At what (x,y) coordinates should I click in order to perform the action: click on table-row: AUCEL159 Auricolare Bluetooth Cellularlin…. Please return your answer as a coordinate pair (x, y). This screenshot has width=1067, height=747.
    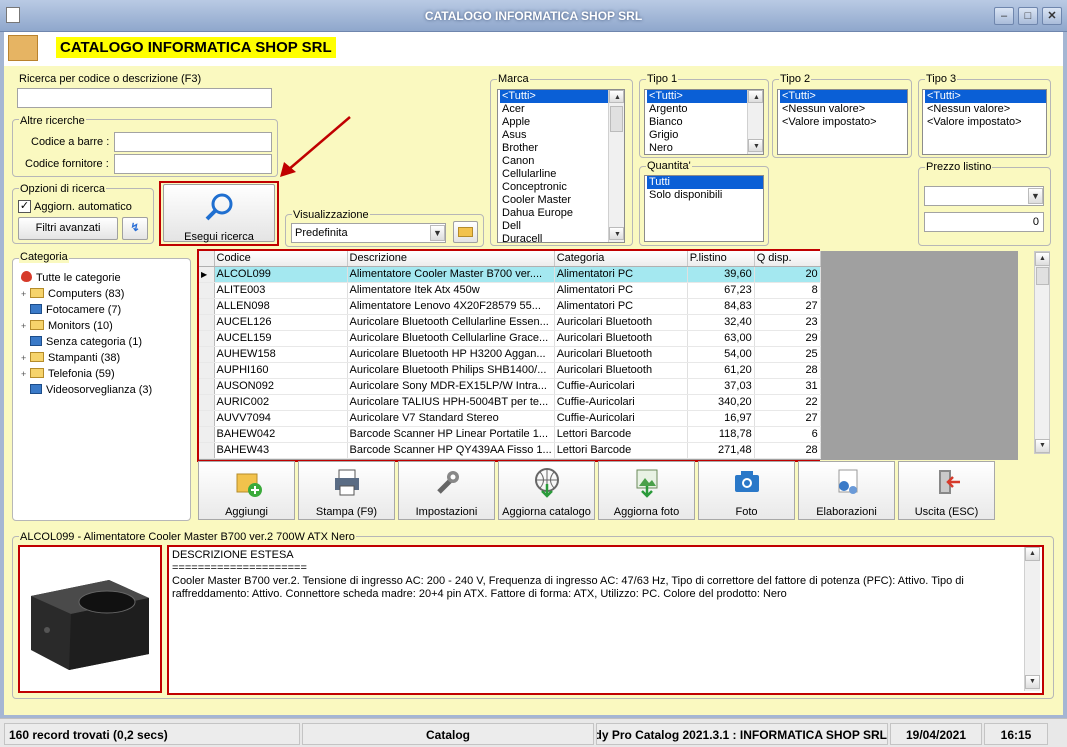
    Looking at the image, I should click on (510, 338).